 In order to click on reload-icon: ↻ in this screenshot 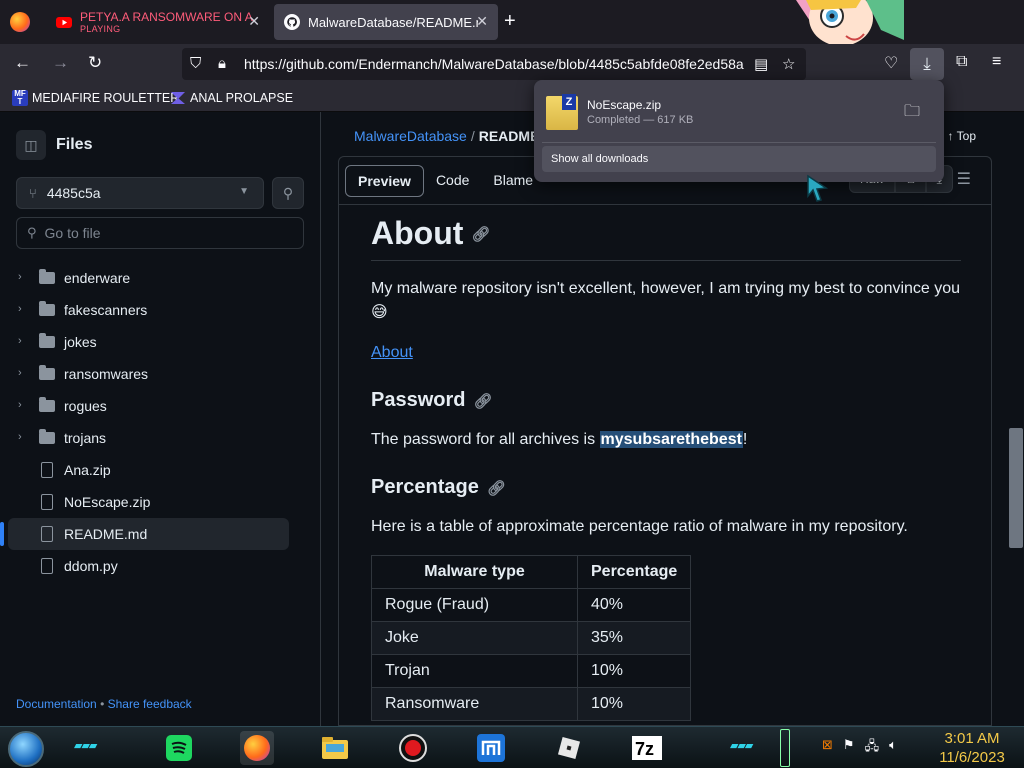, I will do `click(95, 63)`.